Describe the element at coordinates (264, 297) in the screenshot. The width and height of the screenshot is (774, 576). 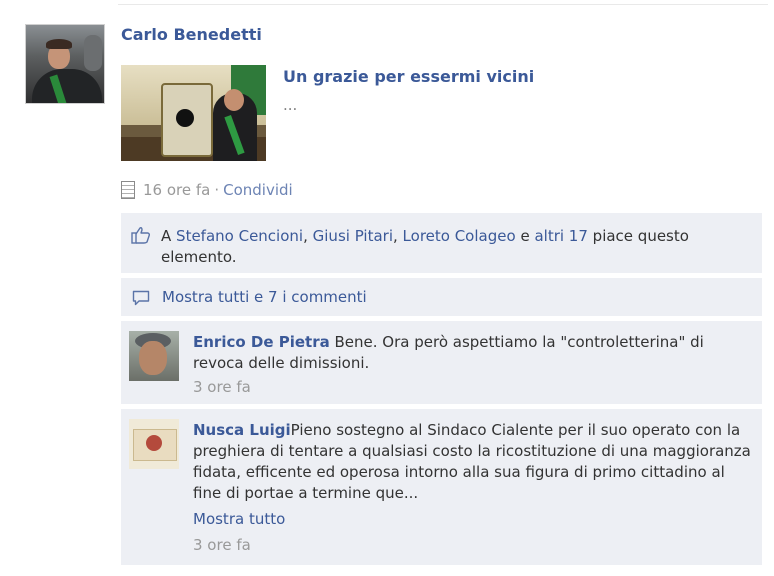
I see `show-all-comments-link: Mostra tutti e 7 i commenti` at that location.